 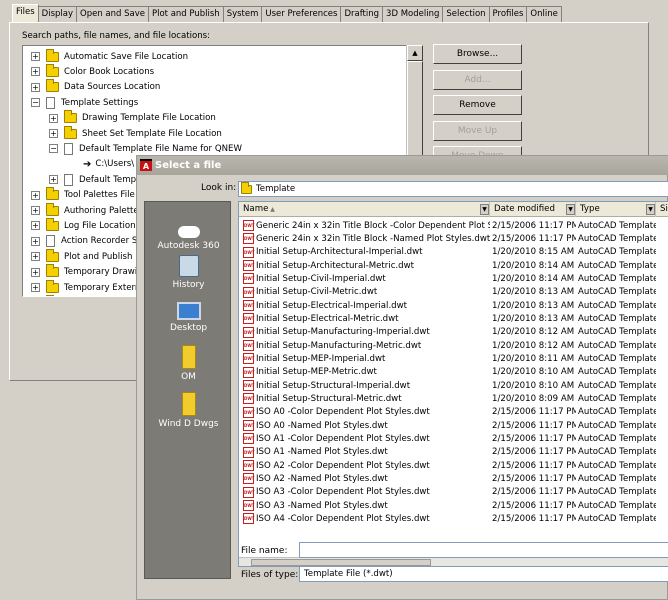 What do you see at coordinates (188, 410) in the screenshot?
I see `place-wind-d-dwgs: Wind D Dwgs` at bounding box center [188, 410].